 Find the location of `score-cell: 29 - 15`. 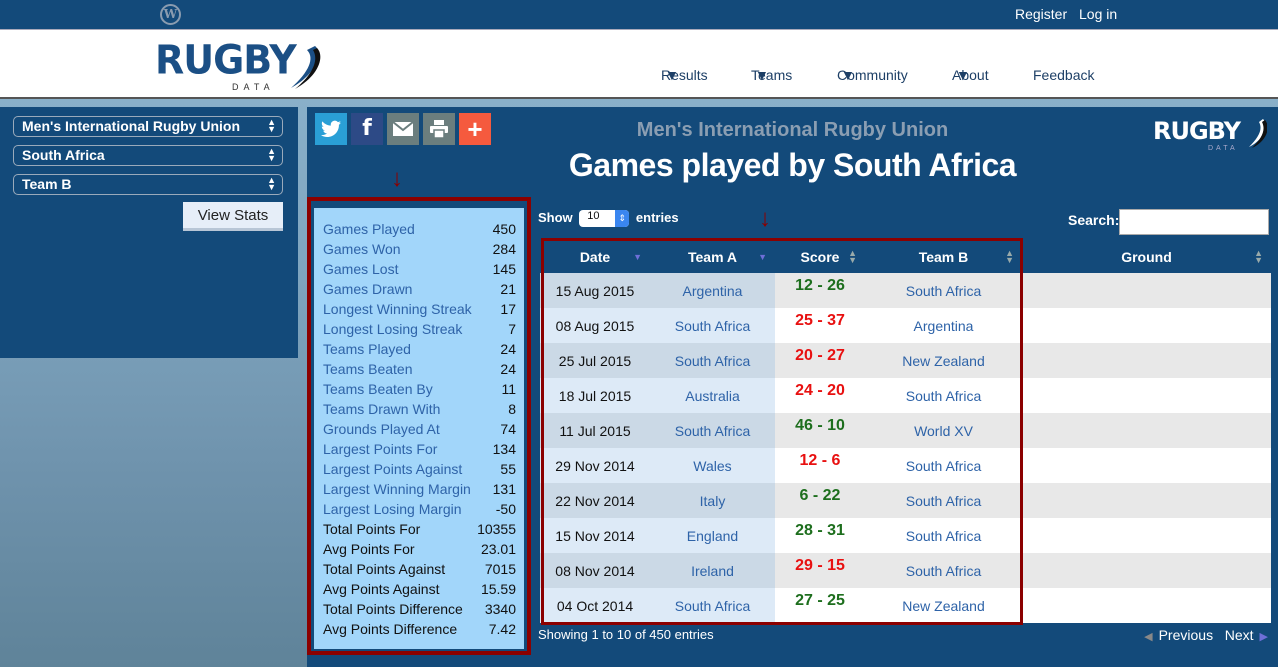

score-cell: 29 - 15 is located at coordinates (820, 570).